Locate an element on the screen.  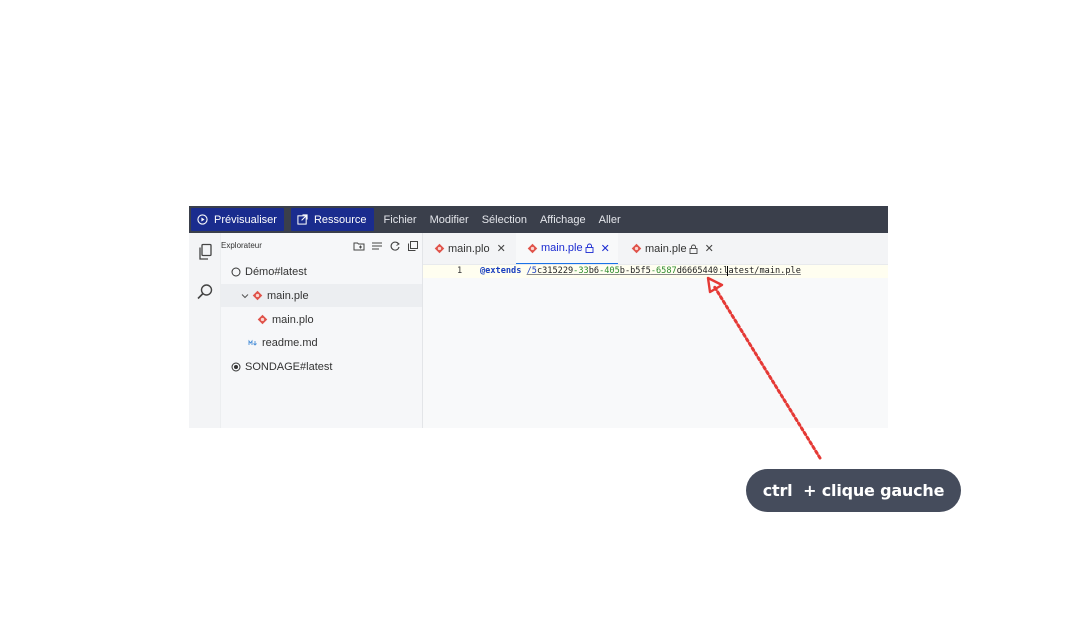
tab-bar: main.plo ✕ main.ple ✕ main.ple ✕ is located at coordinates (655, 249).